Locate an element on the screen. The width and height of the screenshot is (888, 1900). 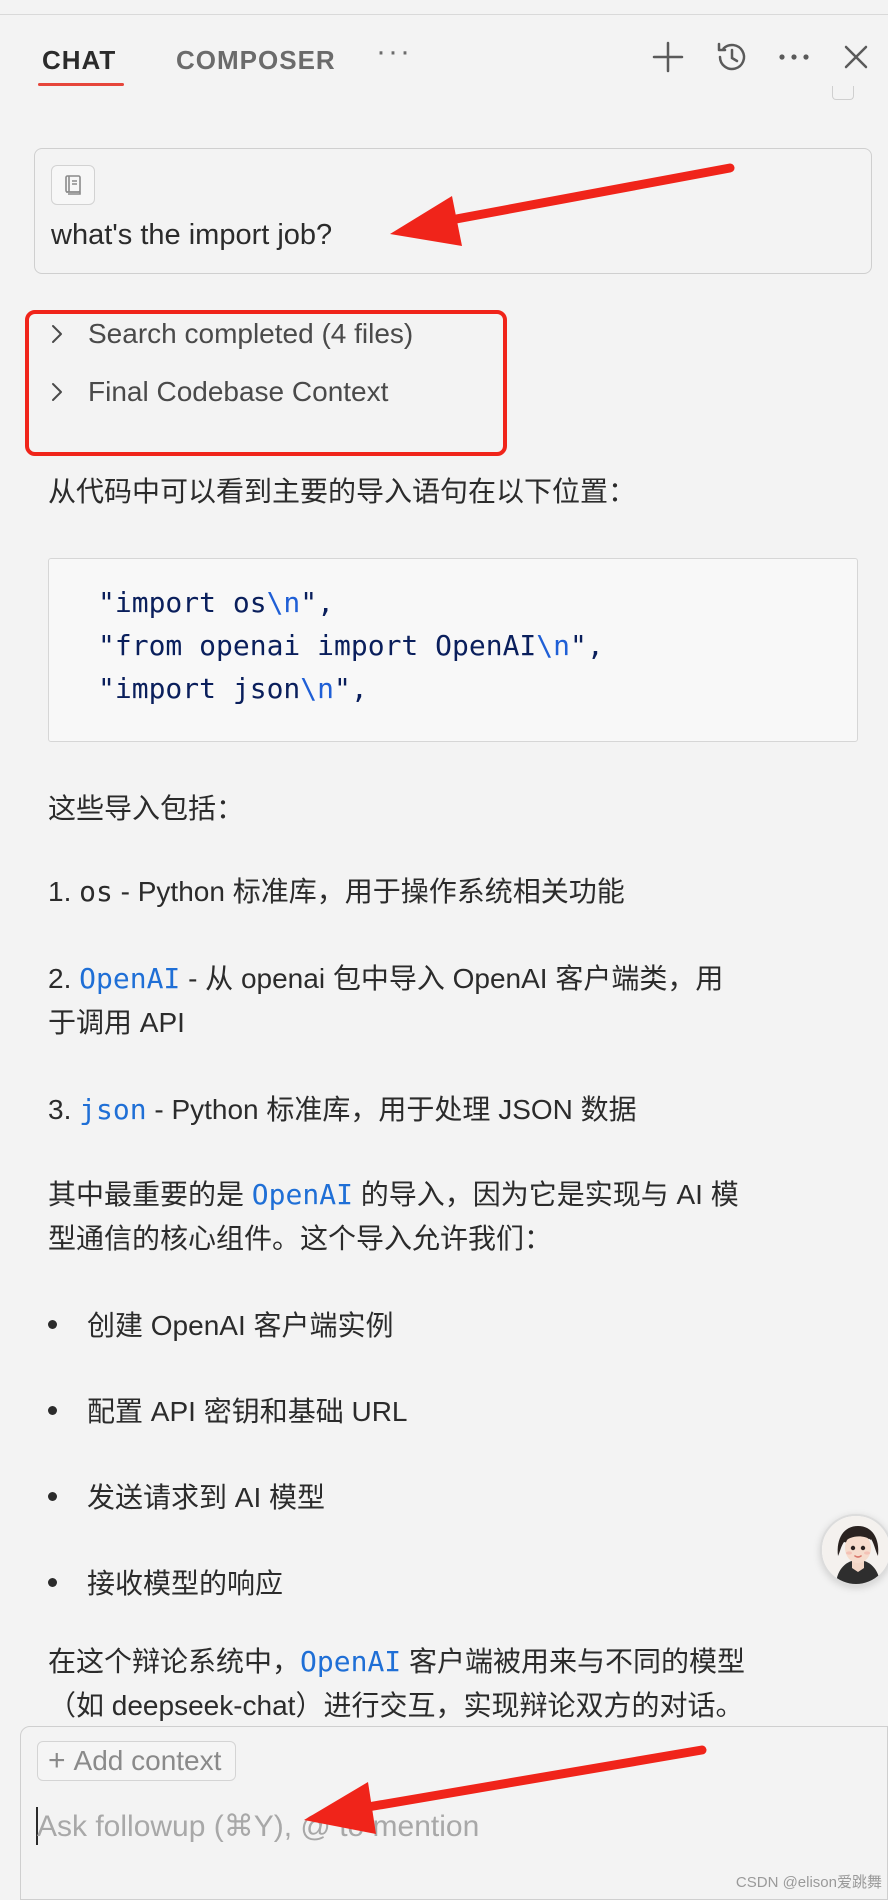
more-icon is located at coordinates (794, 57).